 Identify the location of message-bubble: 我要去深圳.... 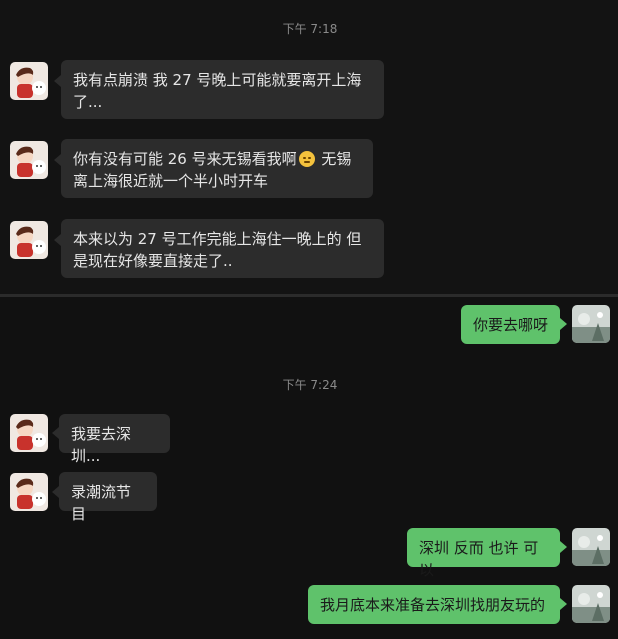
(114, 439).